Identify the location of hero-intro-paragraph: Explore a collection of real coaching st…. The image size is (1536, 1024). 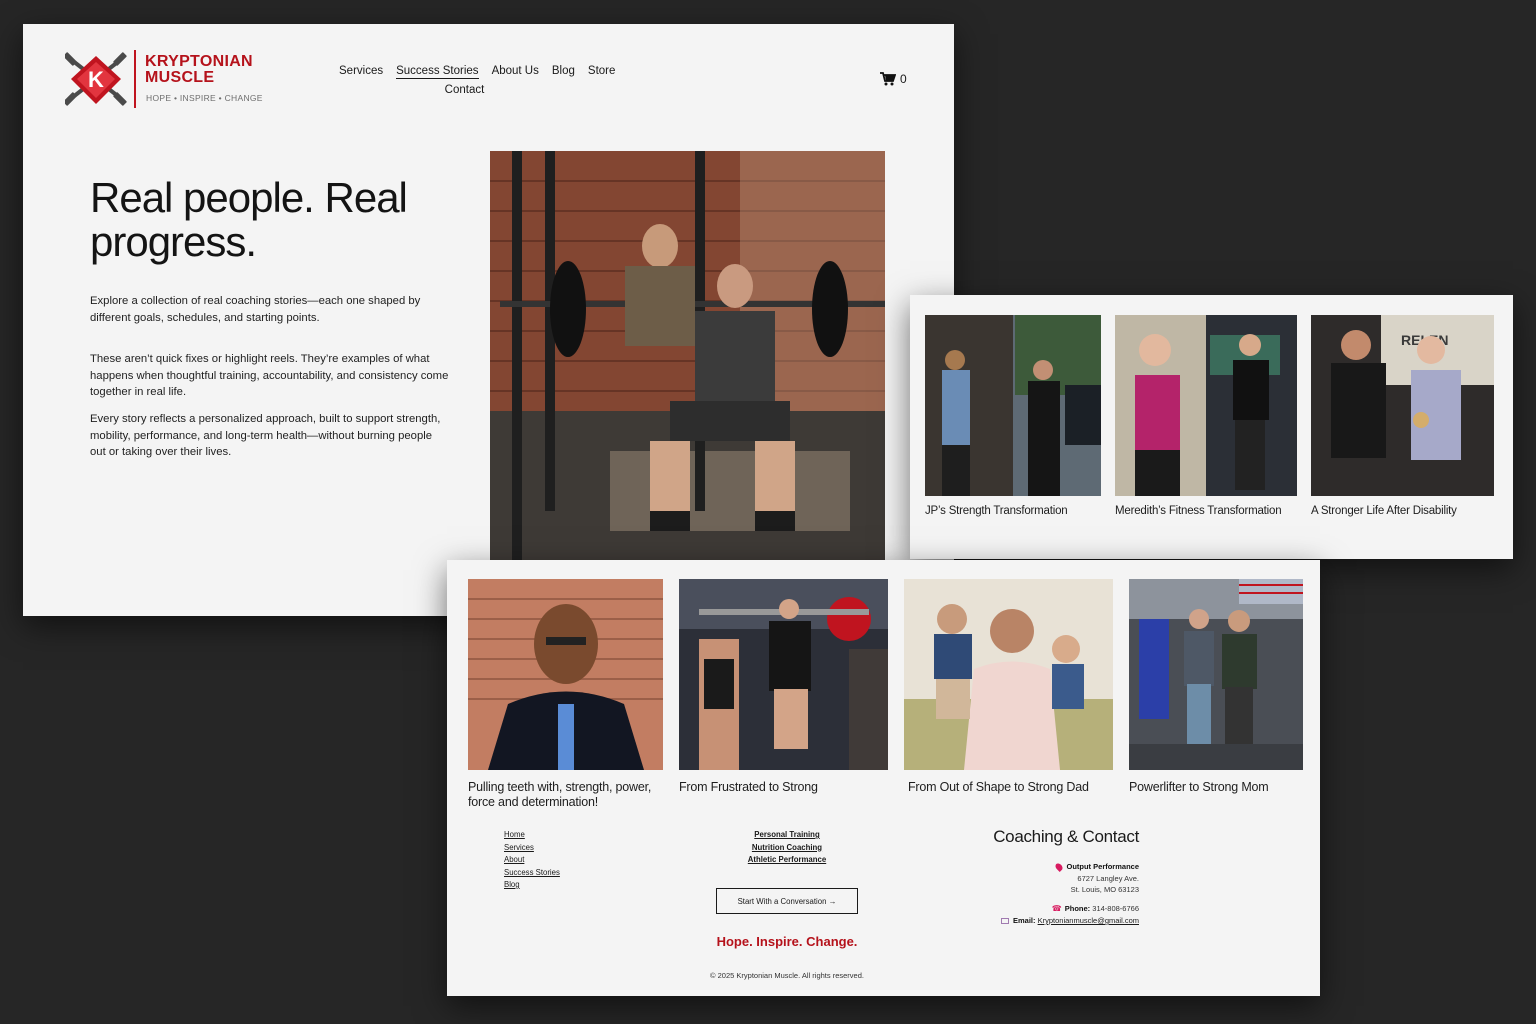
(255, 309).